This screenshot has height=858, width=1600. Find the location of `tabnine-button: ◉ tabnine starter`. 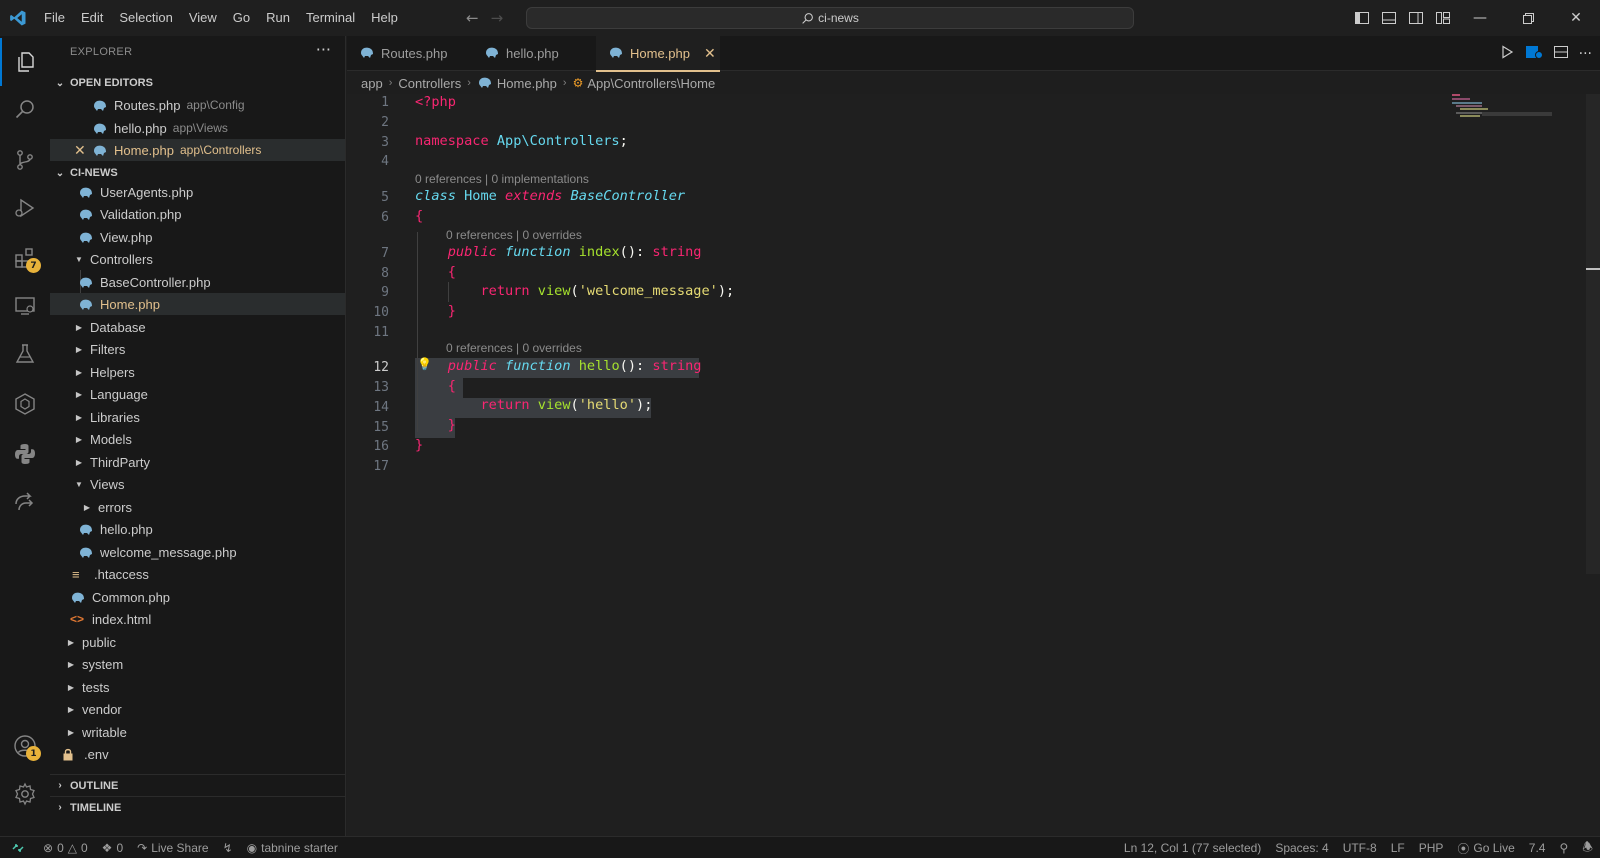

tabnine-button: ◉ tabnine starter is located at coordinates (292, 848).